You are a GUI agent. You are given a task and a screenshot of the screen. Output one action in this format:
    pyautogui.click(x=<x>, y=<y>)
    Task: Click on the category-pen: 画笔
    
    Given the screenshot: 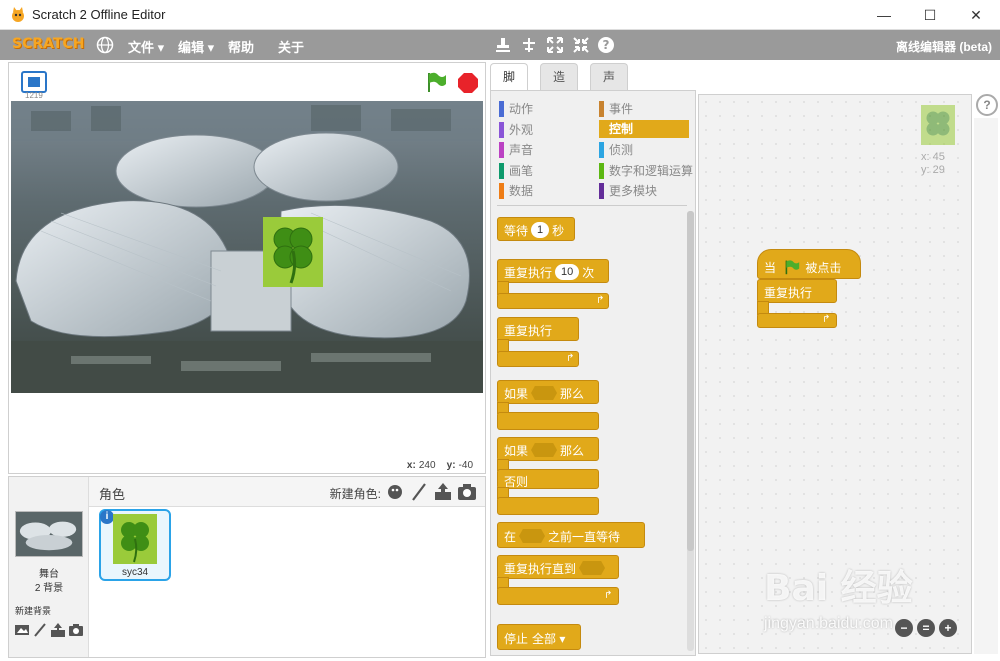 What is the action you would take?
    pyautogui.click(x=543, y=171)
    